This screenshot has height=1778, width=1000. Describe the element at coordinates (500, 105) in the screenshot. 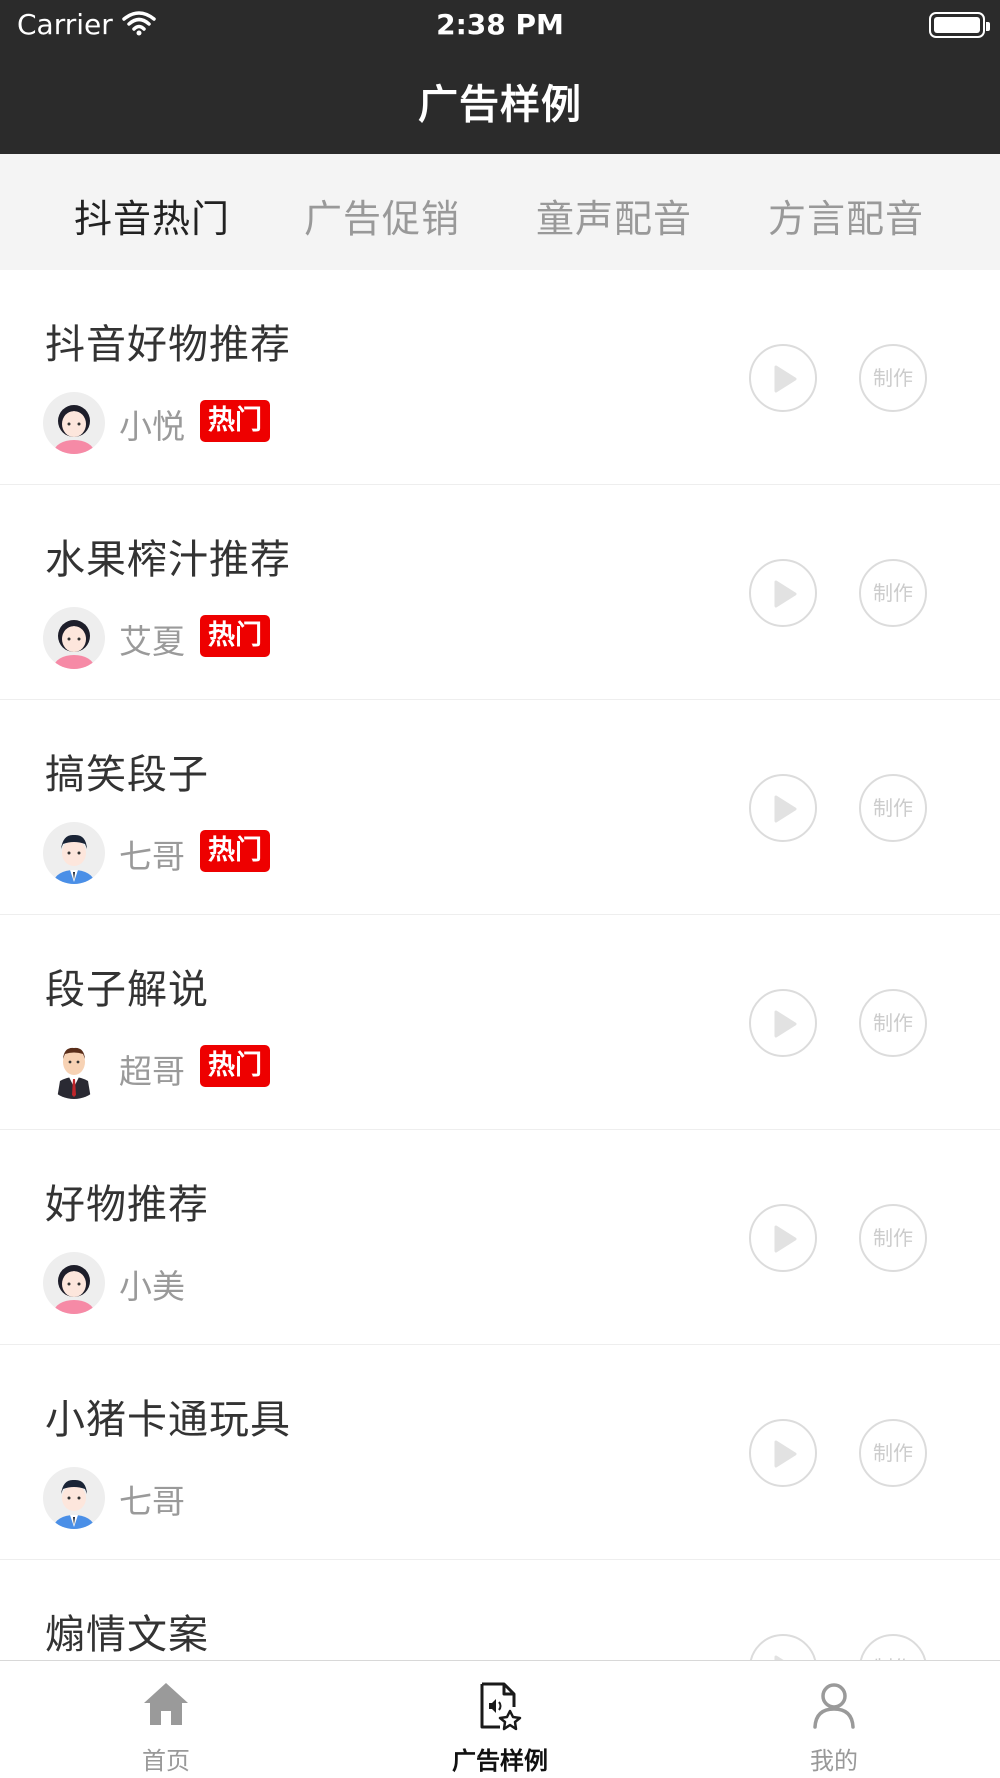

I see `page-title: 广告样例` at that location.